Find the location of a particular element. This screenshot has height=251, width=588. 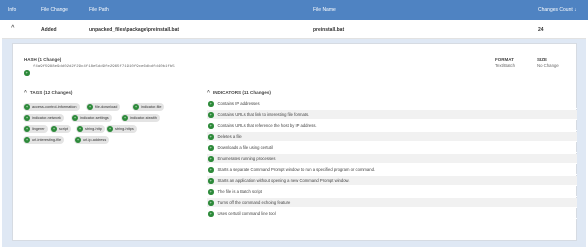

tag-chip: + script is located at coordinates (61, 129).